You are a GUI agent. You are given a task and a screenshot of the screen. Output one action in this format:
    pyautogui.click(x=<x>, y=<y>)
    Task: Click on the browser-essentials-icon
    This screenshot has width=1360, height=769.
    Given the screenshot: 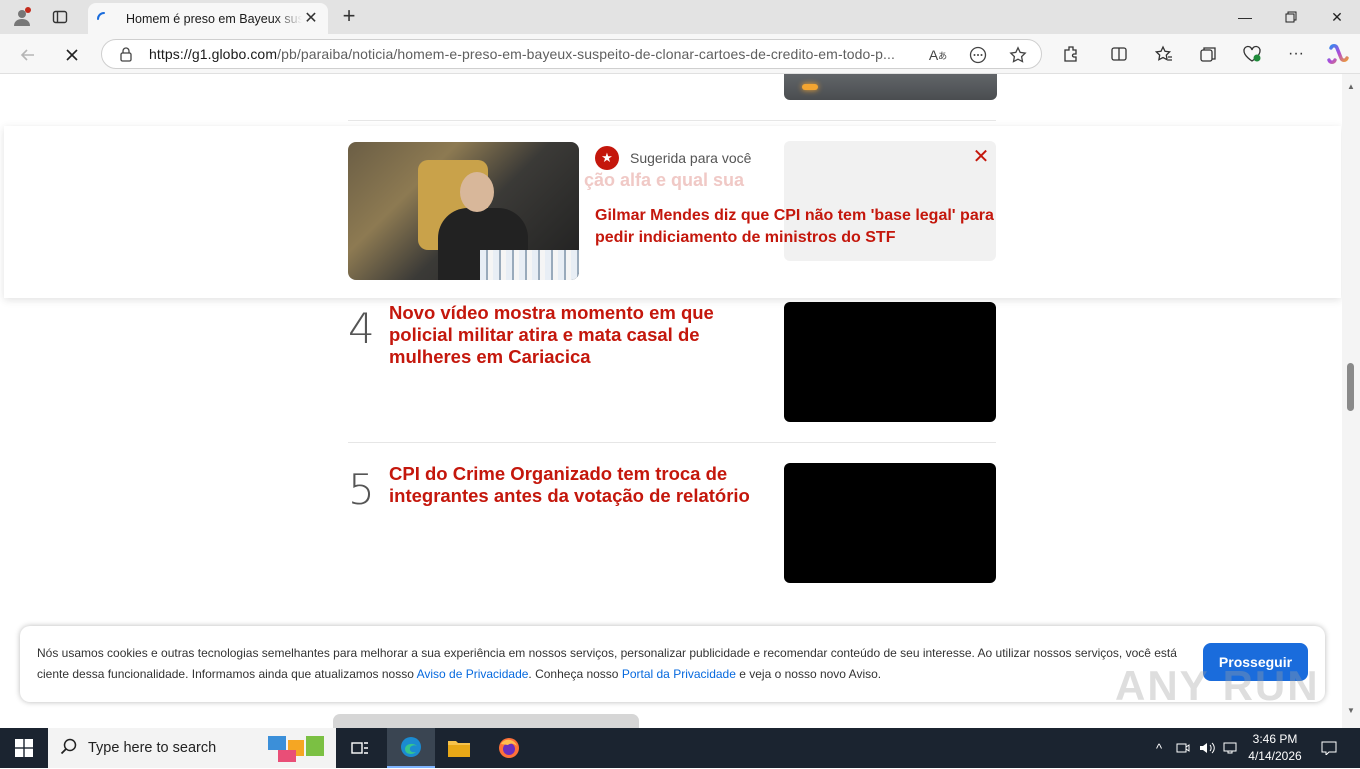 What is the action you would take?
    pyautogui.click(x=1252, y=54)
    